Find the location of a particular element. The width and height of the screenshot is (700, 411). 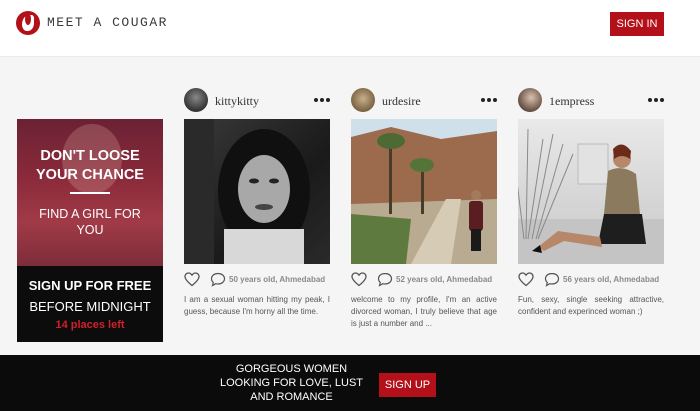

profile-age-location: 50 years old, Ahmedabad is located at coordinates (277, 279).